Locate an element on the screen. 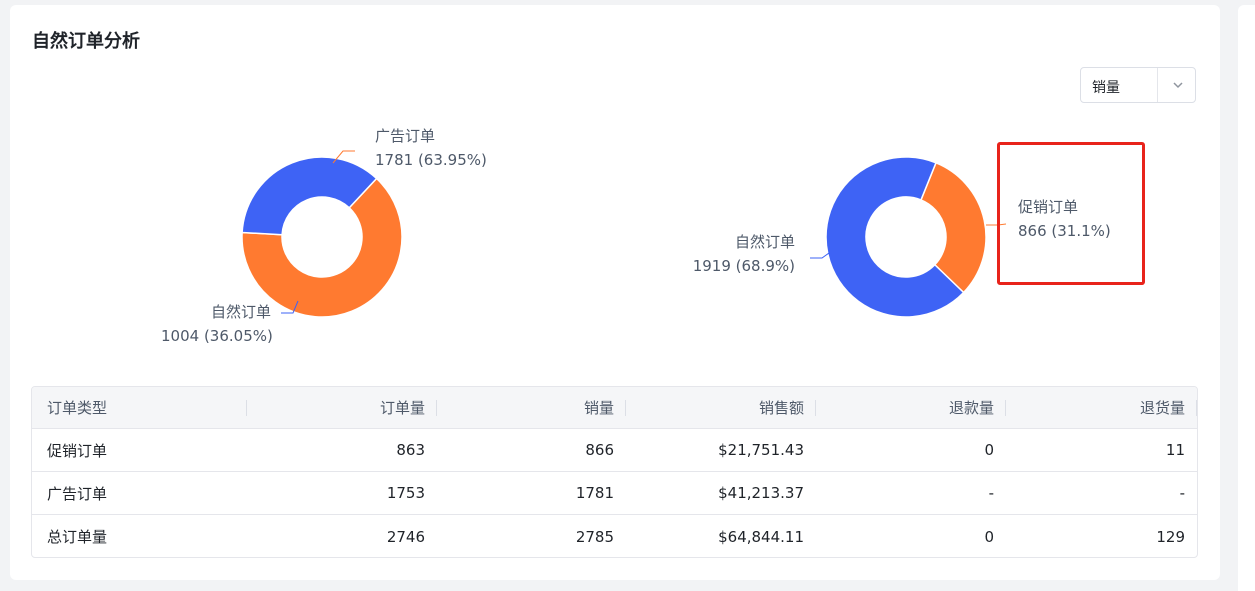  cell-order-count: 1753 is located at coordinates (405, 493).